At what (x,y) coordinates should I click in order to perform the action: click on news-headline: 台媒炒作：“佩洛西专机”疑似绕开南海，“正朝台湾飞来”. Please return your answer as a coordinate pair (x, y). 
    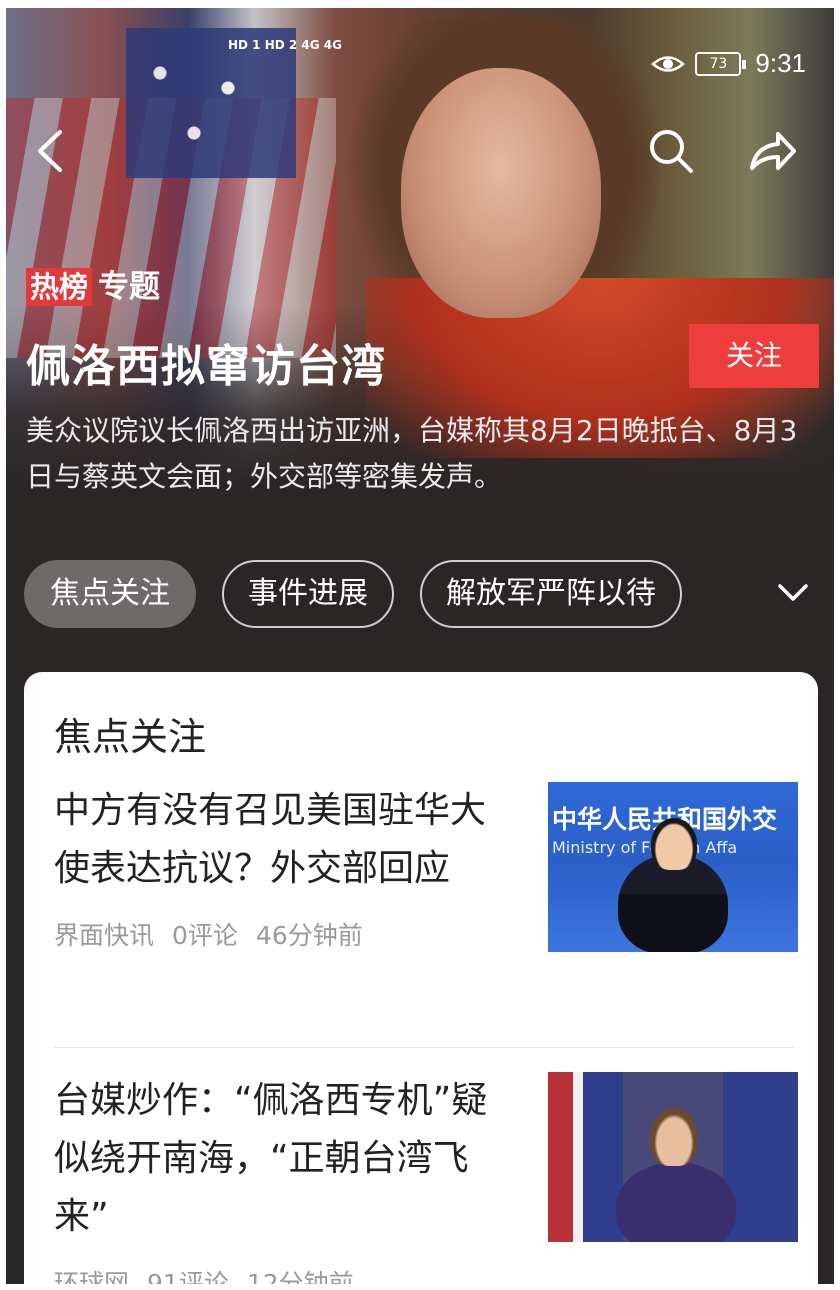
    Looking at the image, I should click on (284, 1159).